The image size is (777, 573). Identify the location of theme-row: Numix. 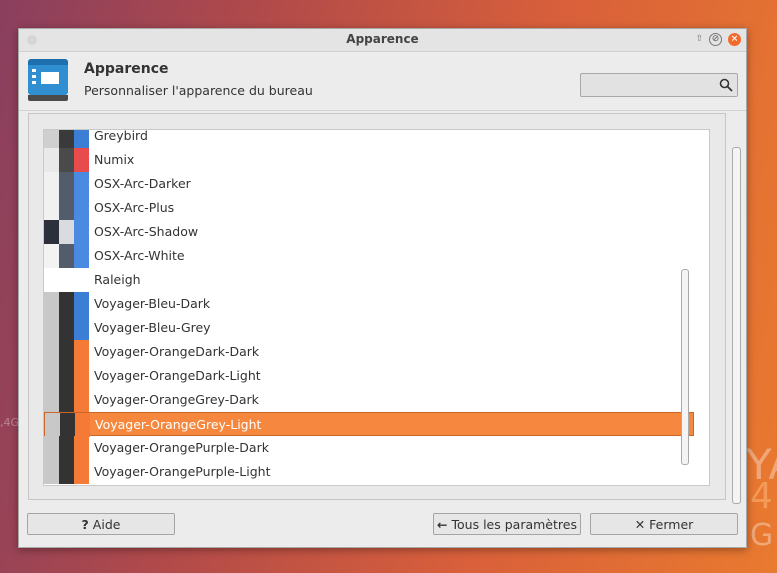
(369, 160).